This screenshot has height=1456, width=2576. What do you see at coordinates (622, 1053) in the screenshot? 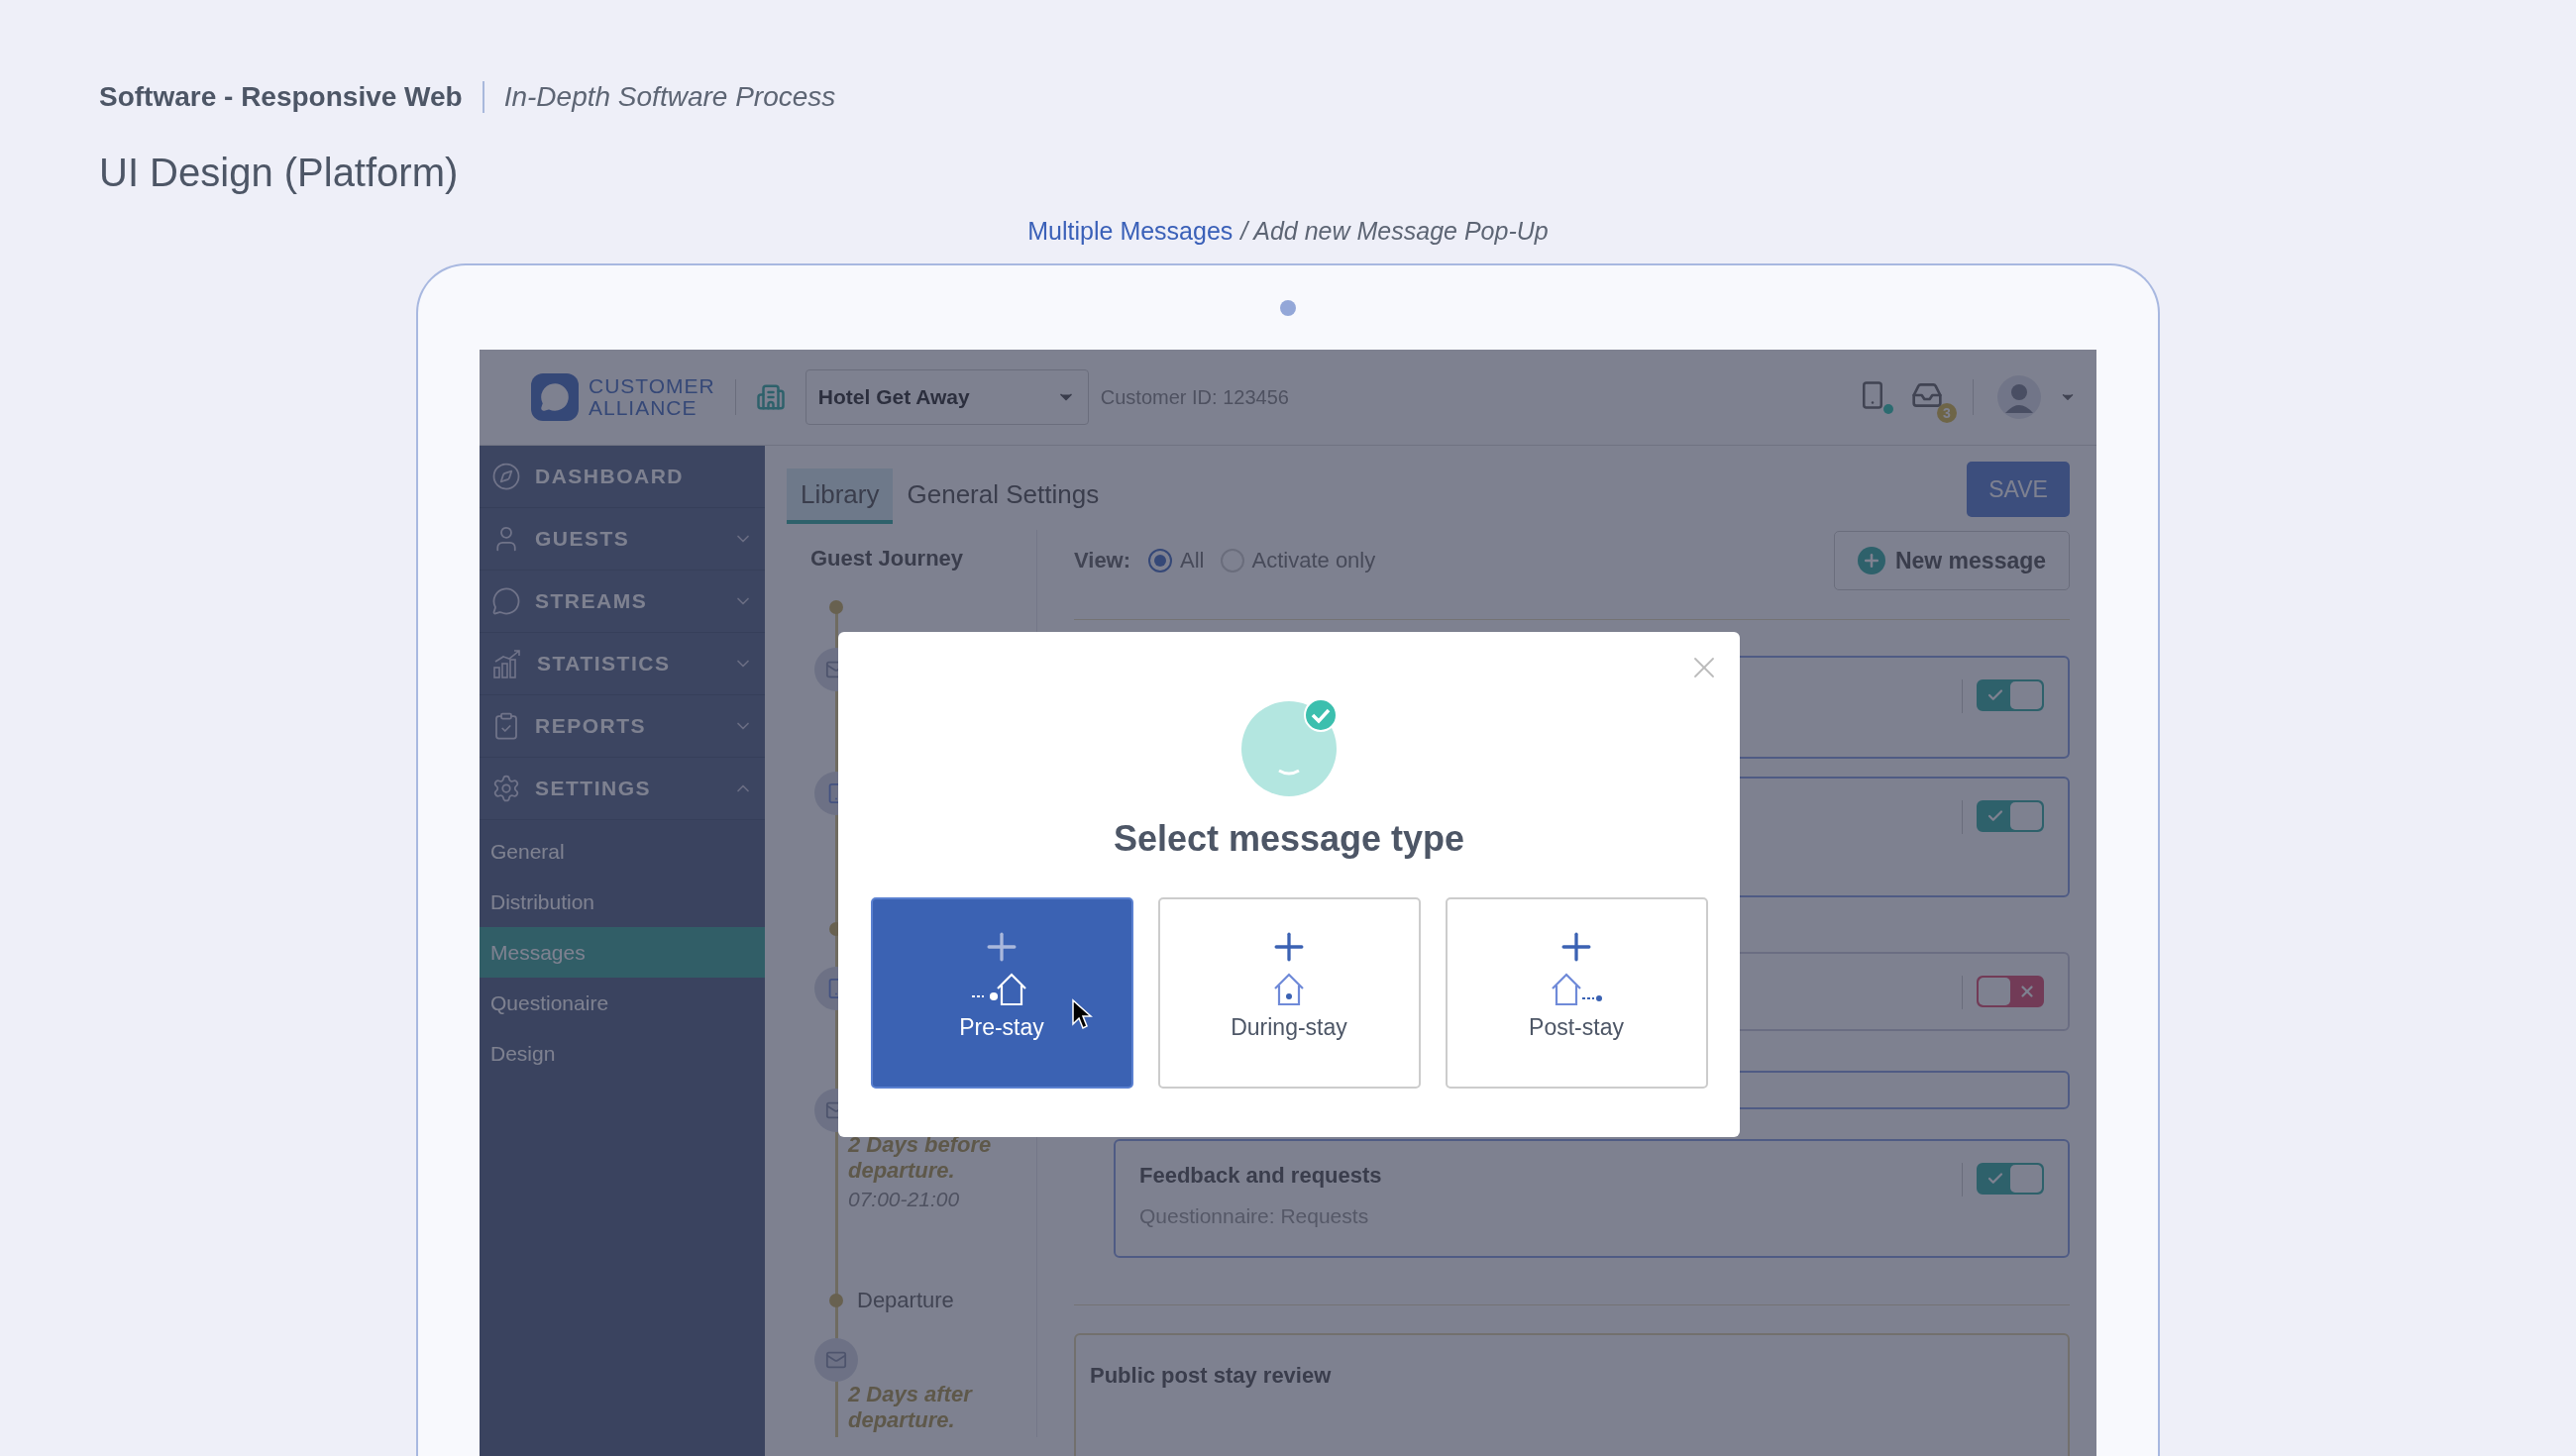
I see `submenu-item: Design` at bounding box center [622, 1053].